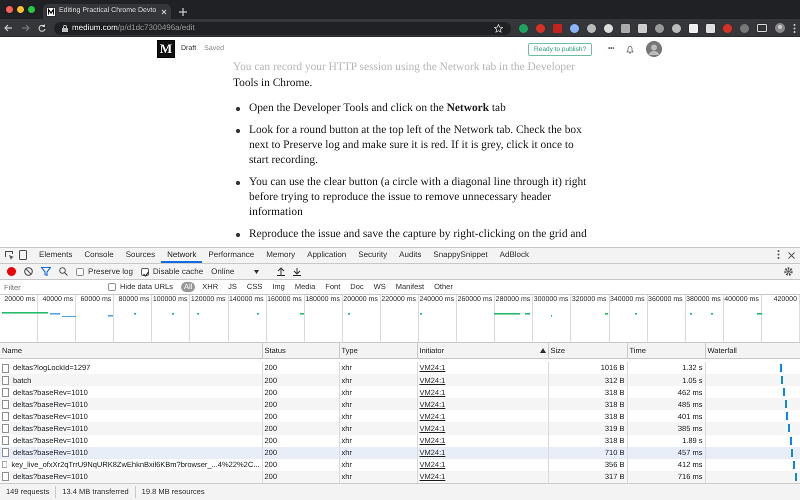  I want to click on devtools-tab: Elements, so click(55, 255).